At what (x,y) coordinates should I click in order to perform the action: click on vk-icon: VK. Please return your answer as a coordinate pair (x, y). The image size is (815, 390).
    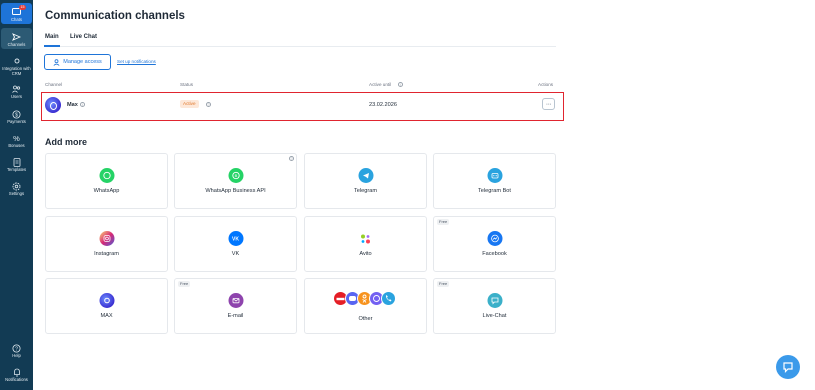
    Looking at the image, I should click on (235, 238).